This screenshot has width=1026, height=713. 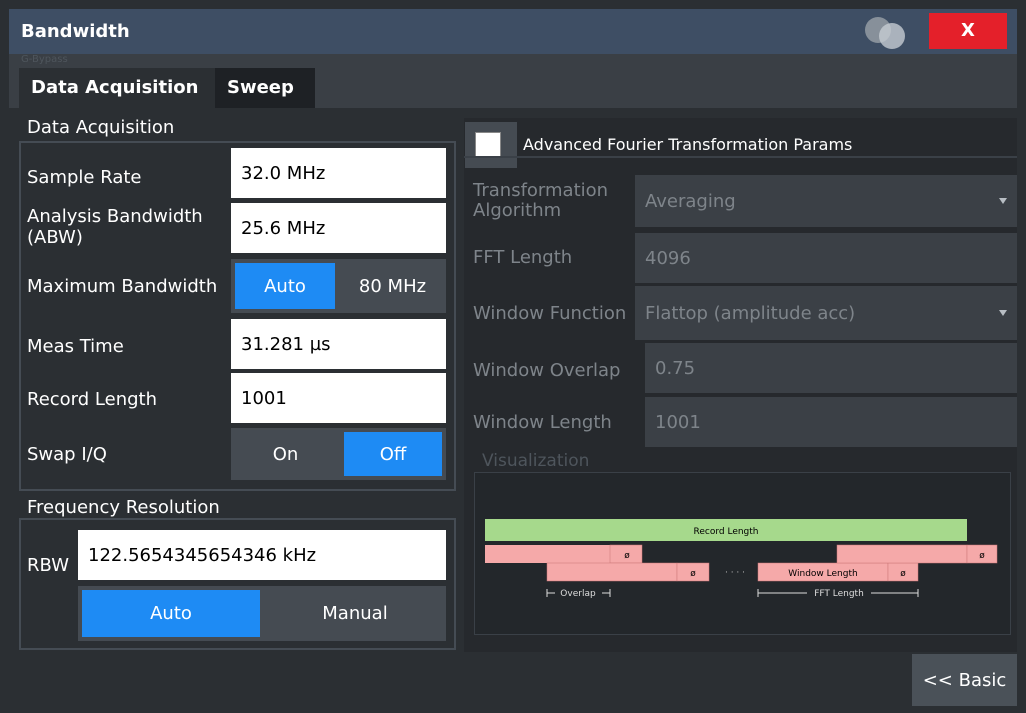 What do you see at coordinates (84, 177) in the screenshot?
I see `sample-rate-label: Sample Rate` at bounding box center [84, 177].